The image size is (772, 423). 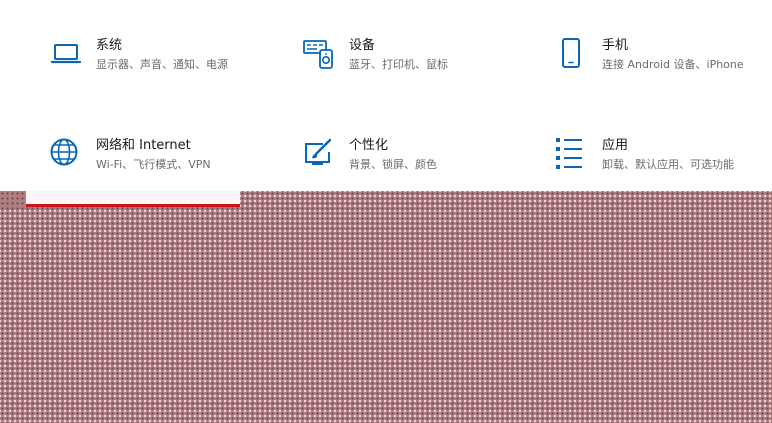 What do you see at coordinates (66, 54) in the screenshot?
I see `laptop-icon` at bounding box center [66, 54].